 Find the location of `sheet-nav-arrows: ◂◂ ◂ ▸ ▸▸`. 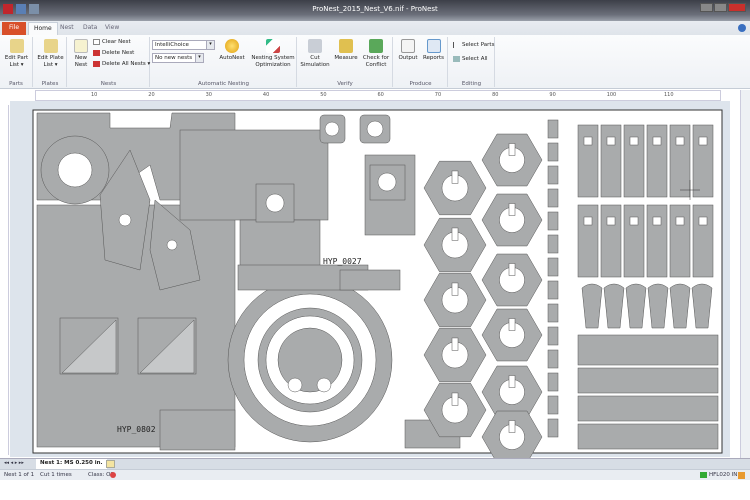

sheet-nav-arrows: ◂◂ ◂ ▸ ▸▸ is located at coordinates (14, 463).